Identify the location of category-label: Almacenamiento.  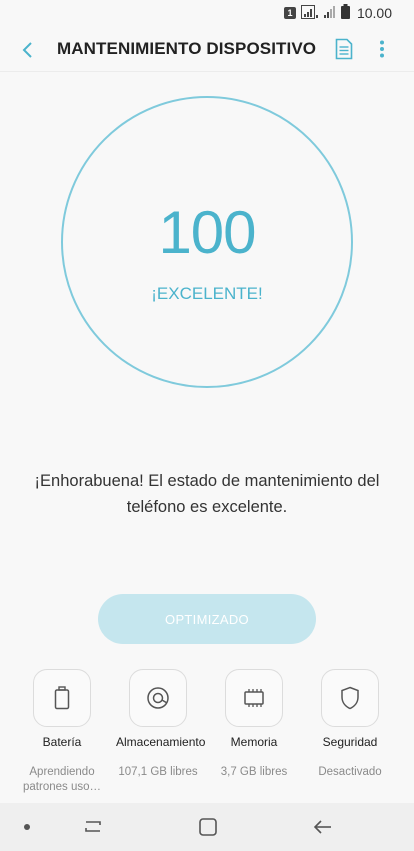
(161, 742).